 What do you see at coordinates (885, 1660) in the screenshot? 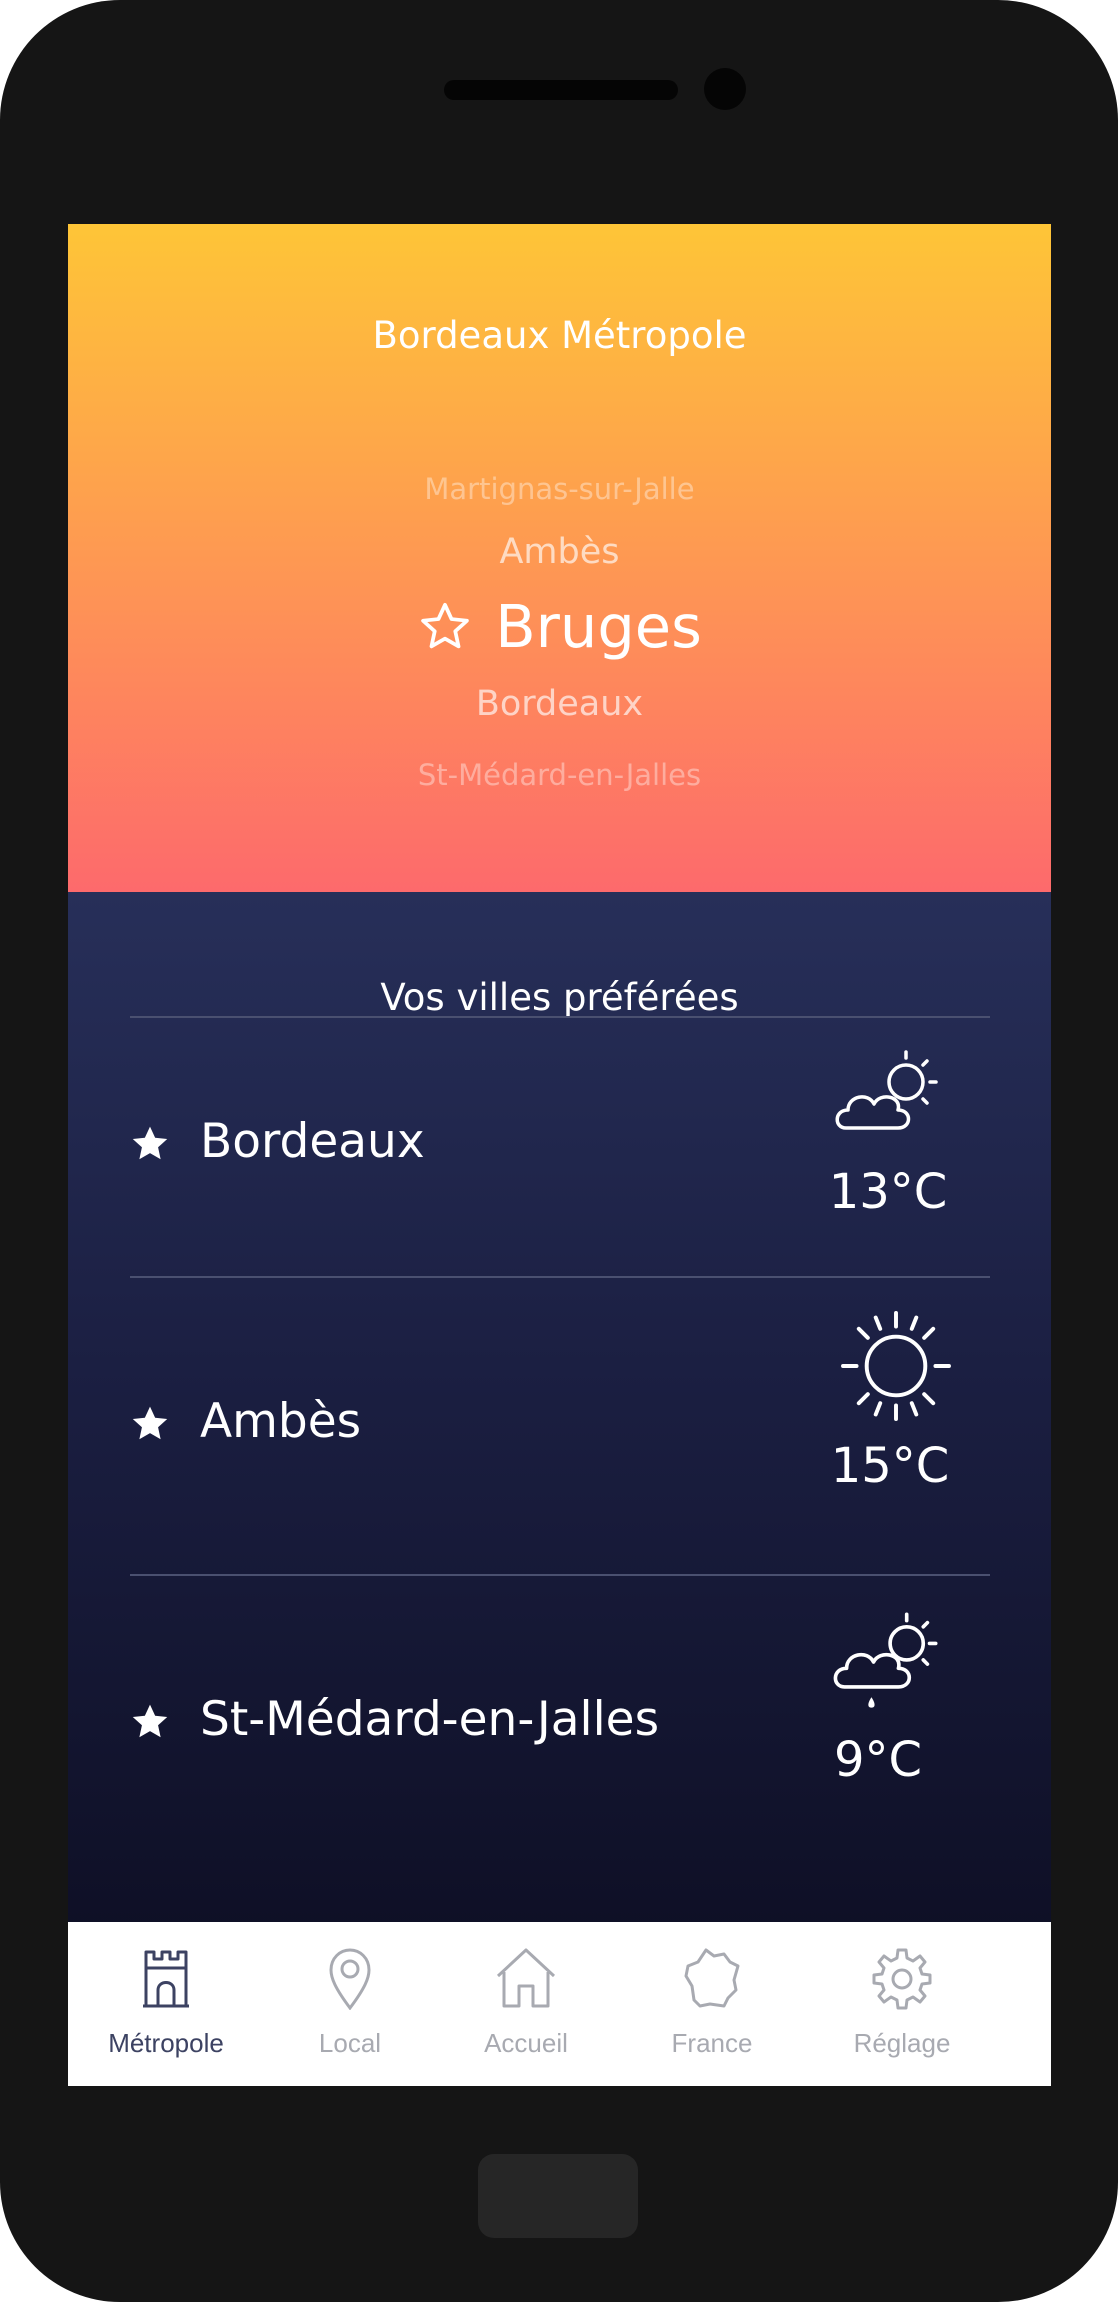
I see `cloud-sun-rain-icon` at bounding box center [885, 1660].